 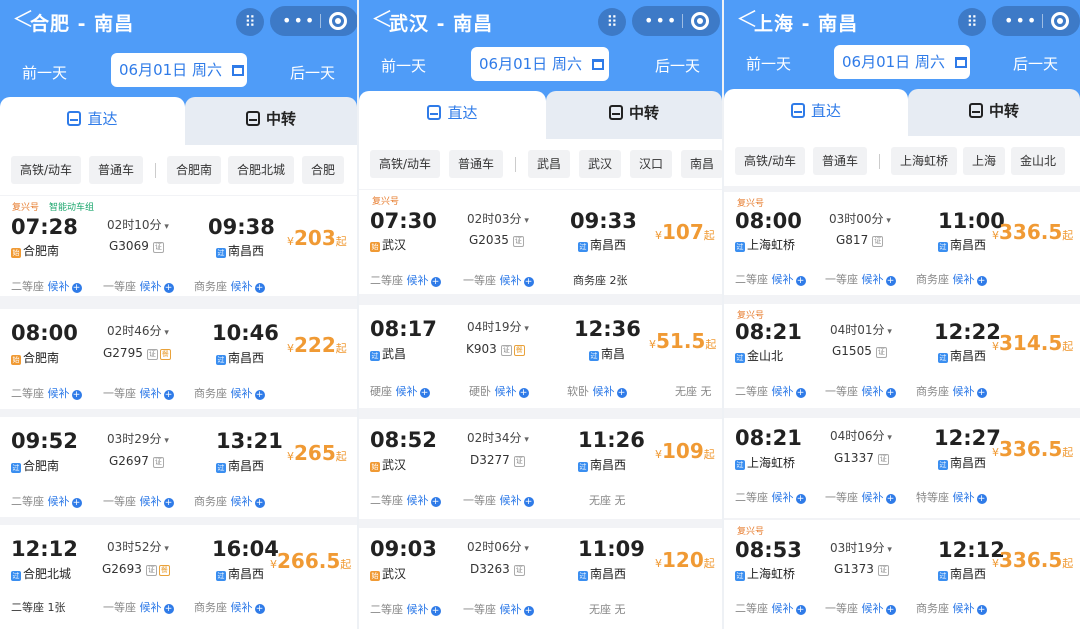 What do you see at coordinates (499, 391) in the screenshot?
I see `seat-info: 硬卧 候补 +` at bounding box center [499, 391].